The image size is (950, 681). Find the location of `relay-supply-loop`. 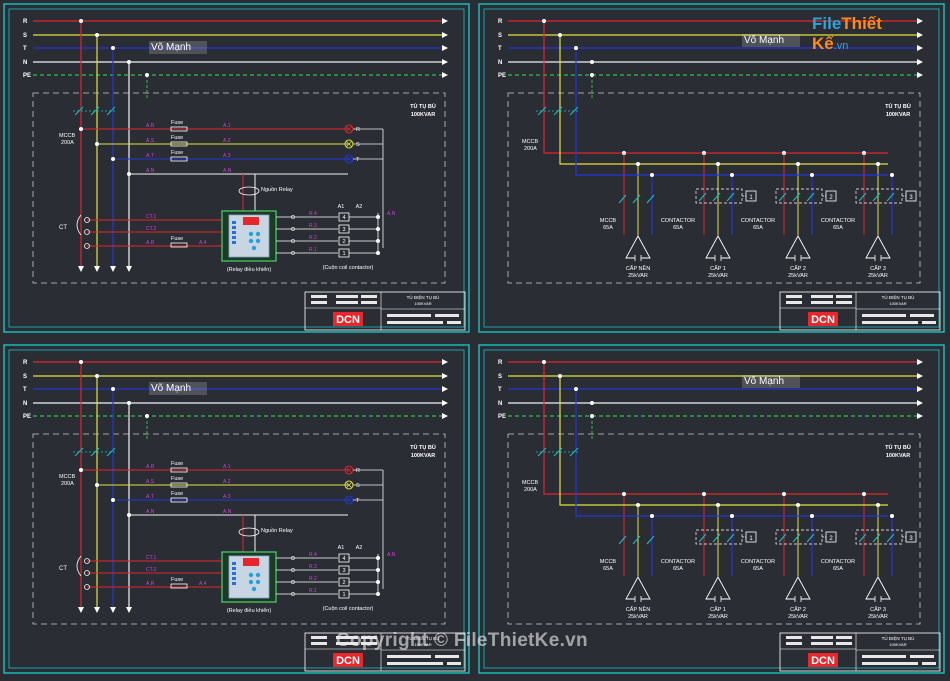

relay-supply-loop is located at coordinates (249, 191).